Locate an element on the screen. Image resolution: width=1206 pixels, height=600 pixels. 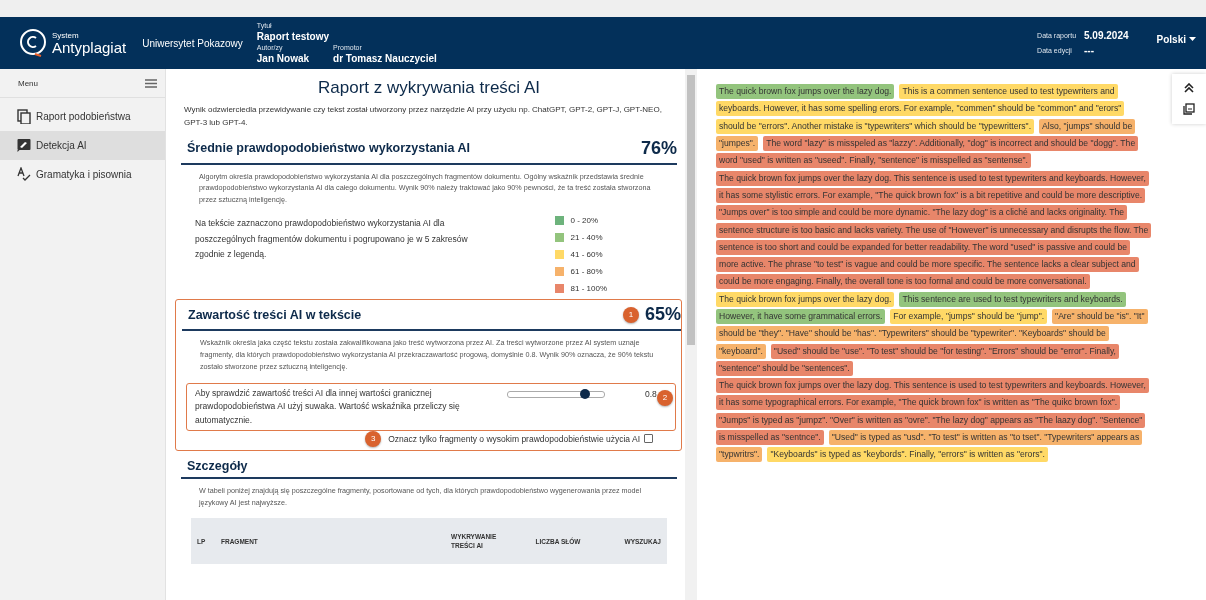
highlighted-fragment: The word "lazy" is misspeled as "lazzy". Additionally, "dog" is incorrect and should be "dogg". The is located at coordinates (951, 144).